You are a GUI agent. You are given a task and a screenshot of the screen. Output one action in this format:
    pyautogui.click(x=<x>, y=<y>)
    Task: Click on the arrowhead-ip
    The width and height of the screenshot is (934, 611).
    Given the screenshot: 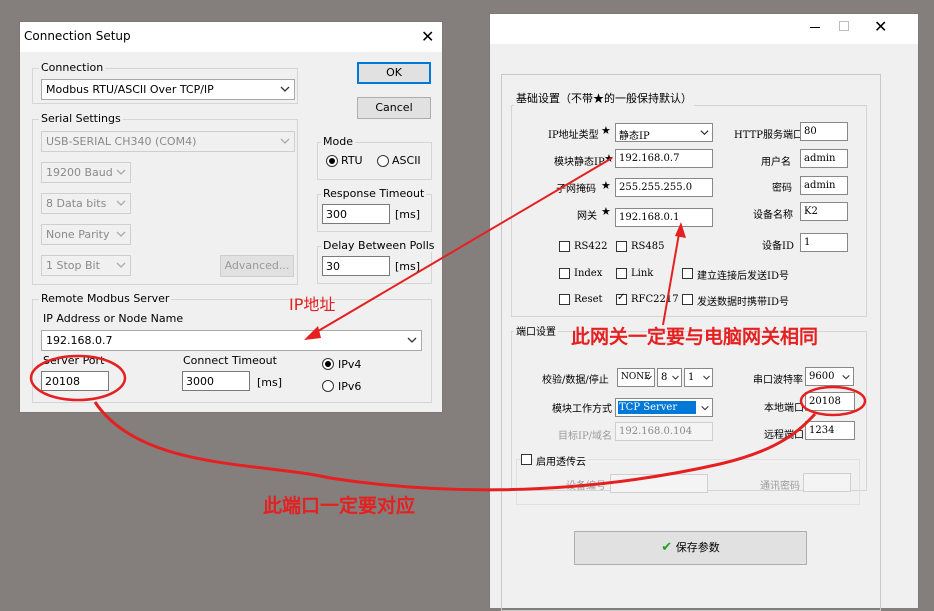 What is the action you would take?
    pyautogui.click(x=312, y=333)
    